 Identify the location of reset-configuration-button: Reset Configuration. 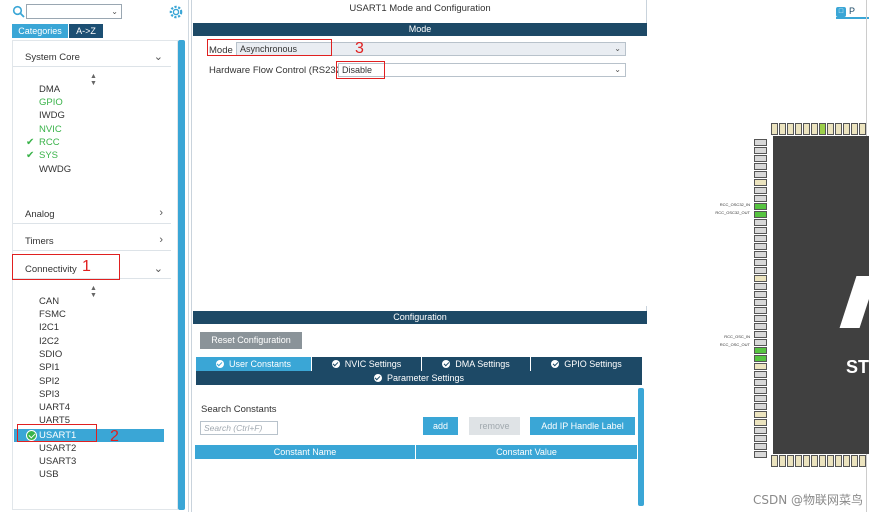
(251, 340).